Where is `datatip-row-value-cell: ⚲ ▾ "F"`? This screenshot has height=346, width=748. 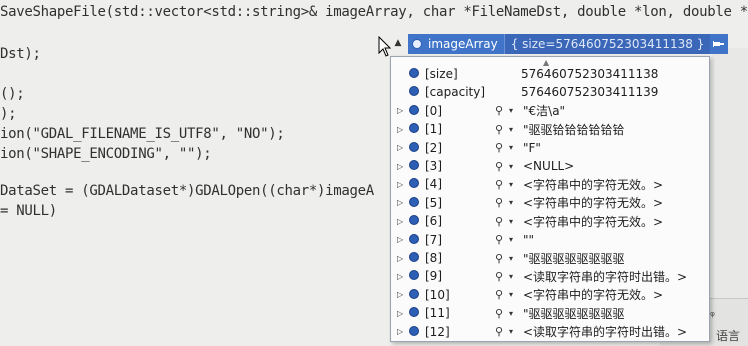
datatip-row-value-cell: ⚲ ▾ "F" is located at coordinates (518, 148).